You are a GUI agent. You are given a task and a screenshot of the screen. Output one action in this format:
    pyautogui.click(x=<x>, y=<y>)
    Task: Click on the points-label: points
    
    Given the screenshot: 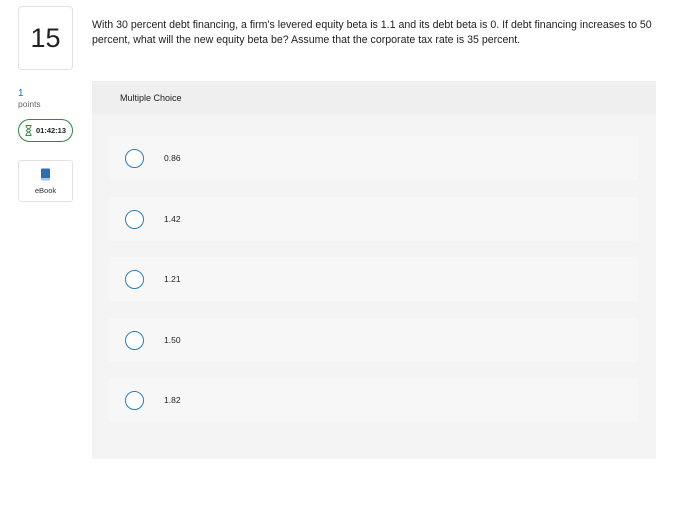 What is the action you would take?
    pyautogui.click(x=29, y=104)
    